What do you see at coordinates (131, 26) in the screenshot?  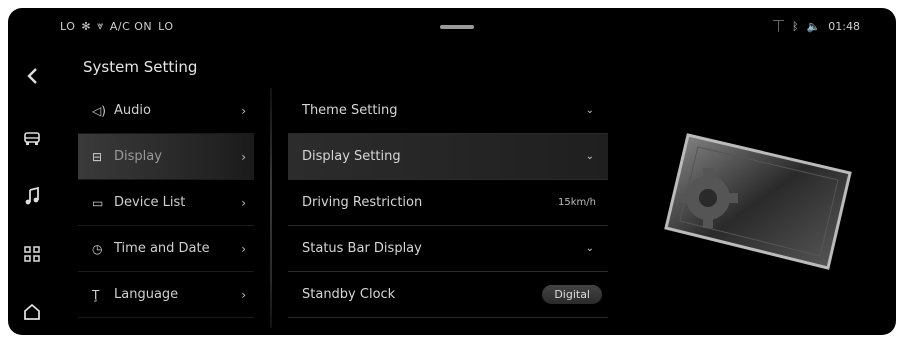 I see `ac-status-text: A/C ON` at bounding box center [131, 26].